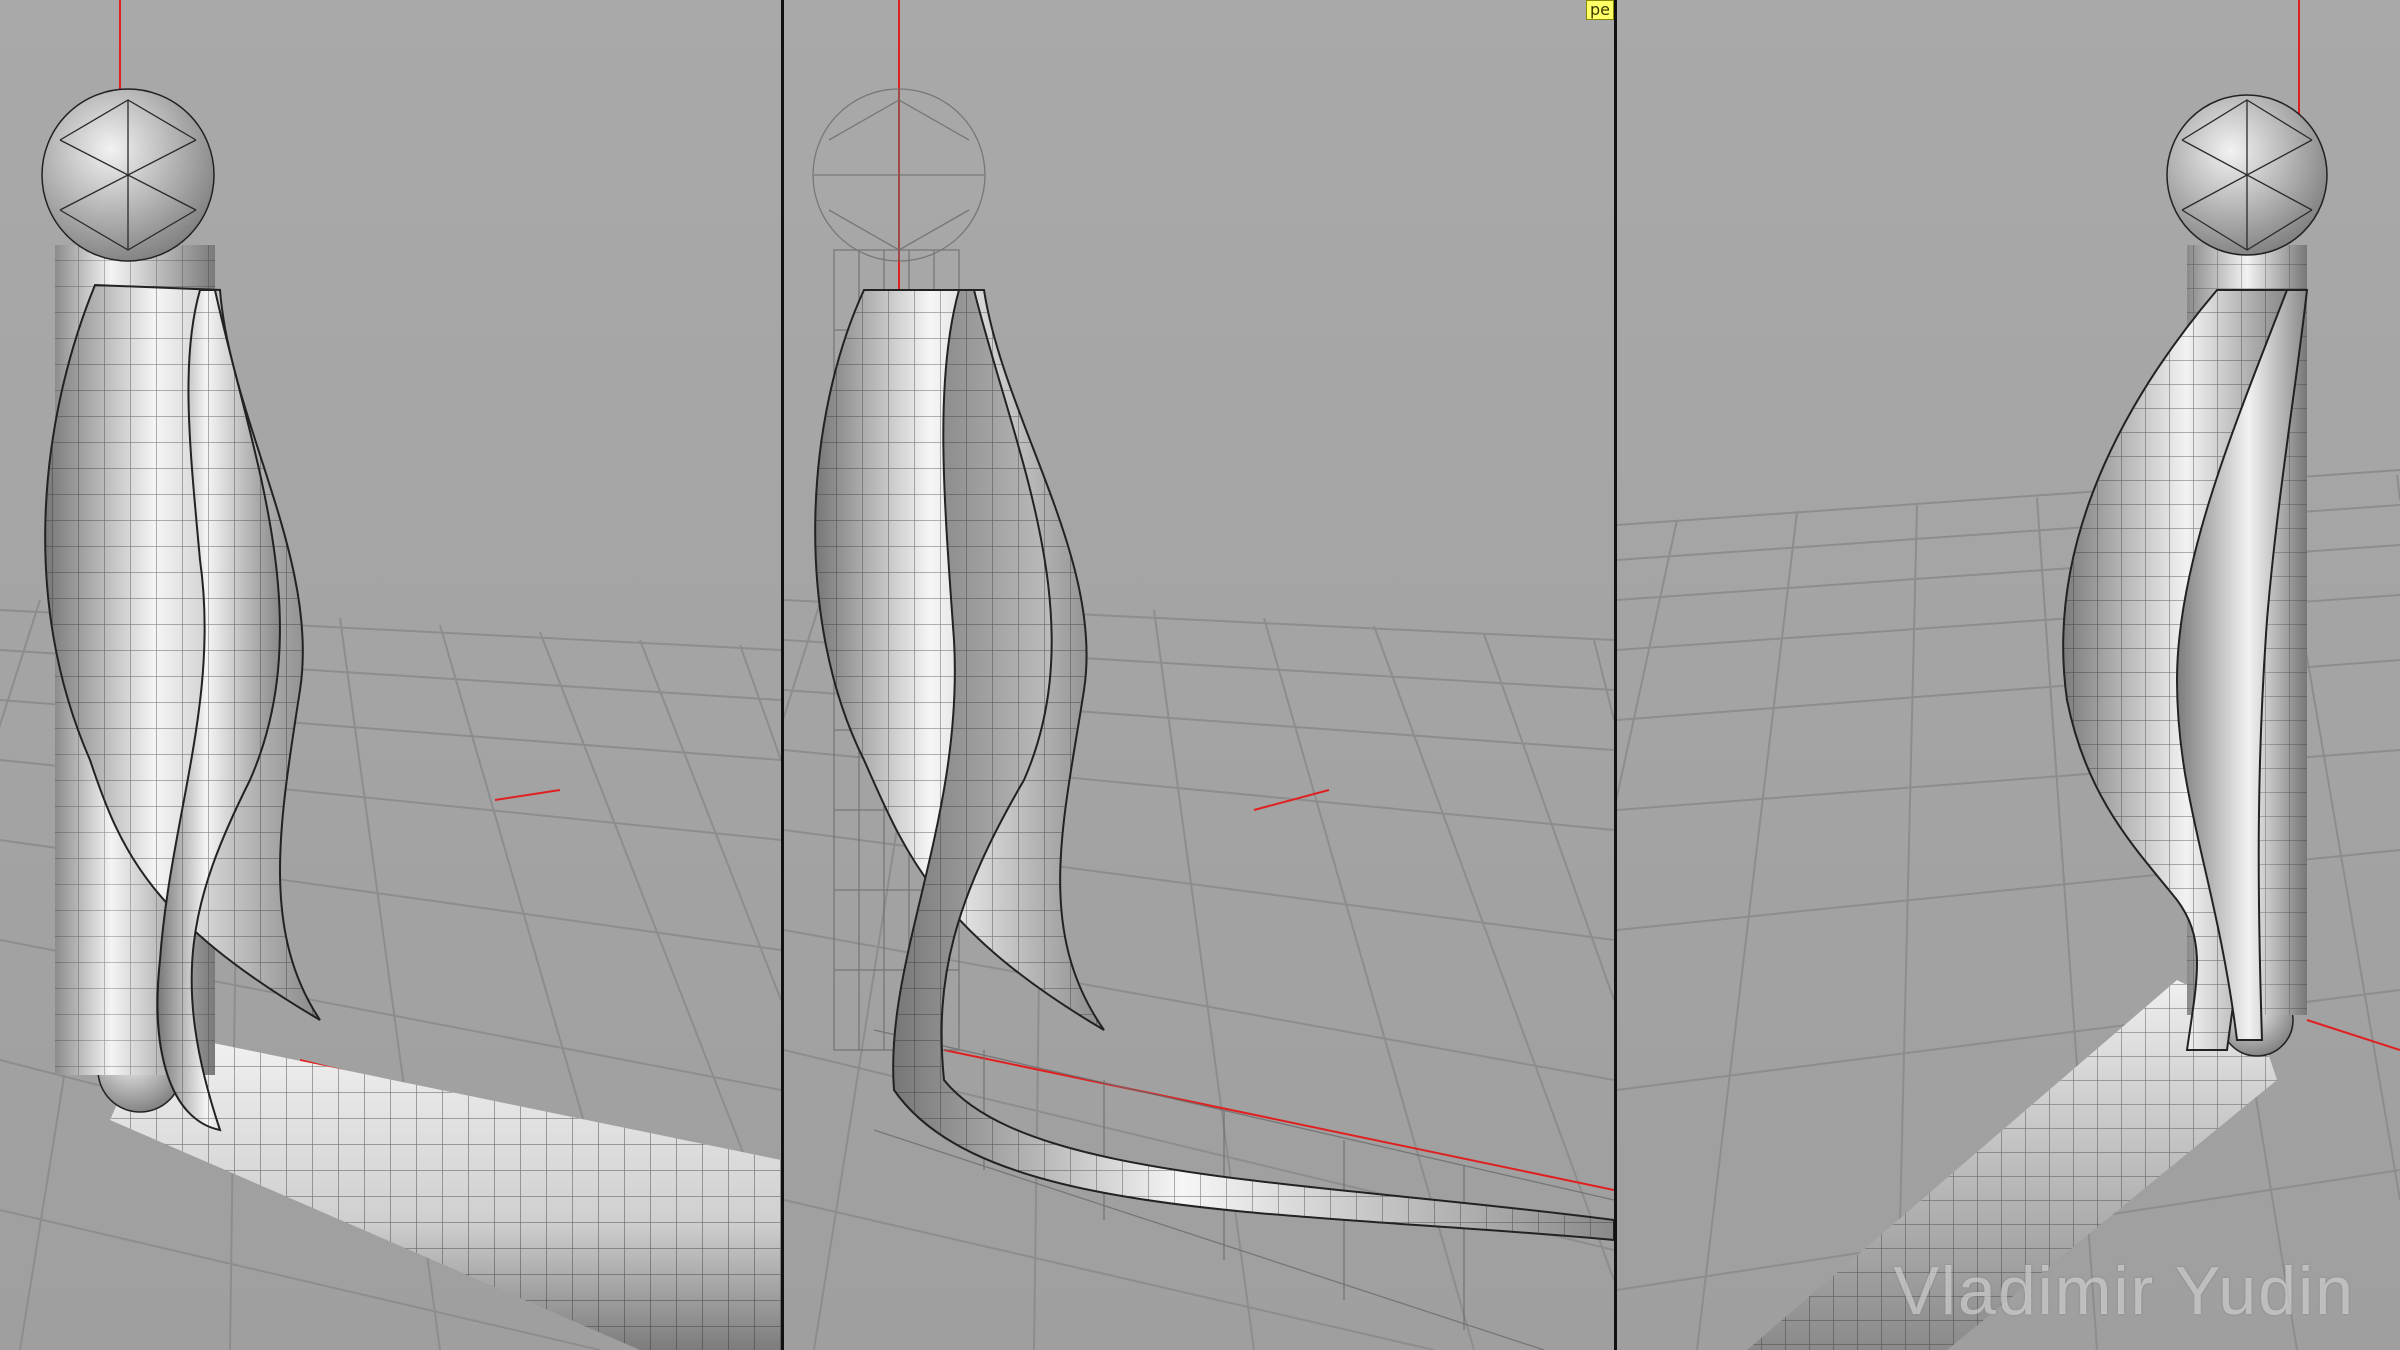 The width and height of the screenshot is (2400, 1350). What do you see at coordinates (445, 1190) in the screenshot?
I see `forearm-mesh` at bounding box center [445, 1190].